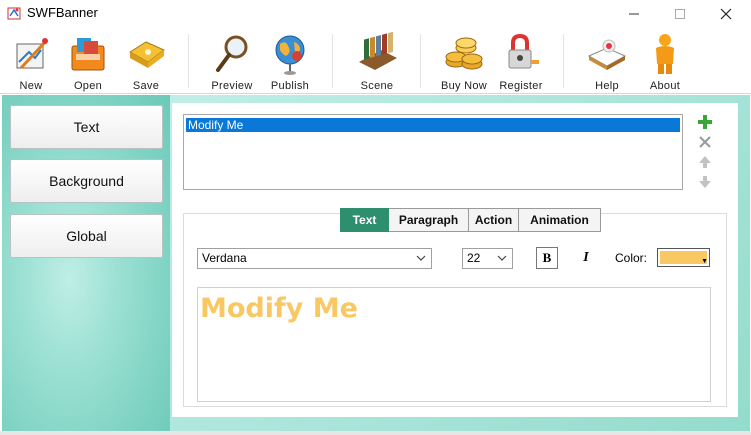 The width and height of the screenshot is (751, 435). What do you see at coordinates (607, 86) in the screenshot?
I see `toolbar-label: Help` at bounding box center [607, 86].